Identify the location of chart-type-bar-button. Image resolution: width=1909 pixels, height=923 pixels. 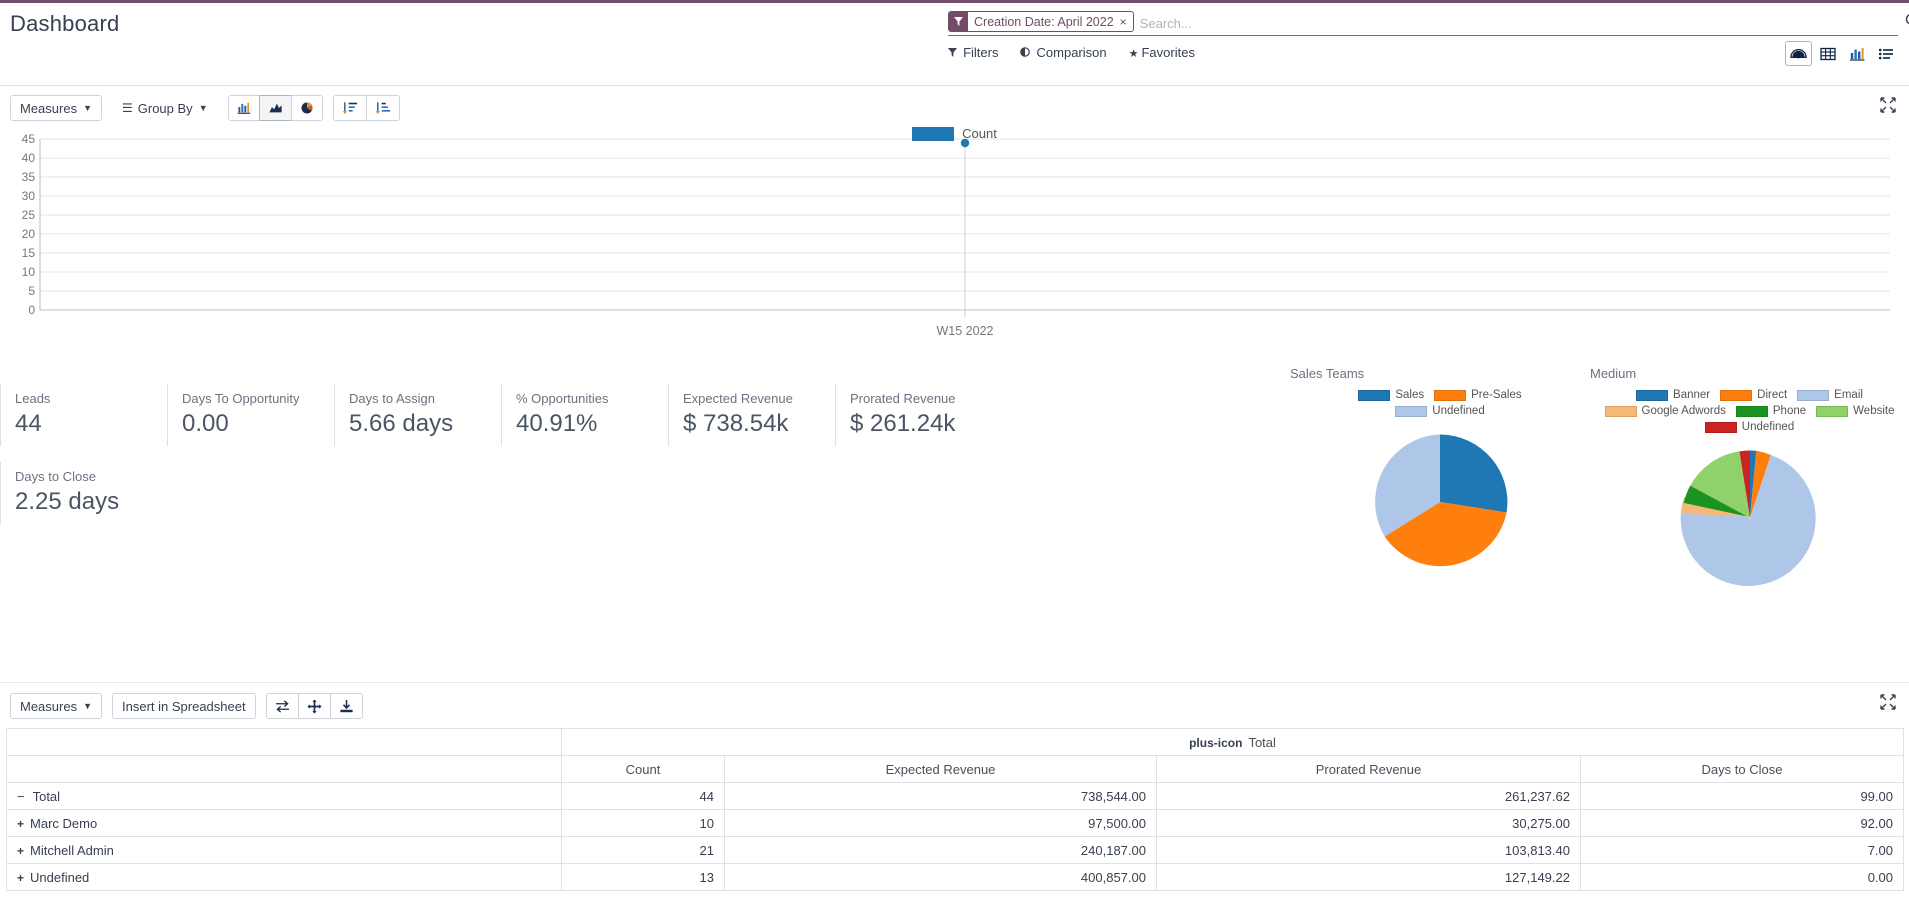
(243, 108).